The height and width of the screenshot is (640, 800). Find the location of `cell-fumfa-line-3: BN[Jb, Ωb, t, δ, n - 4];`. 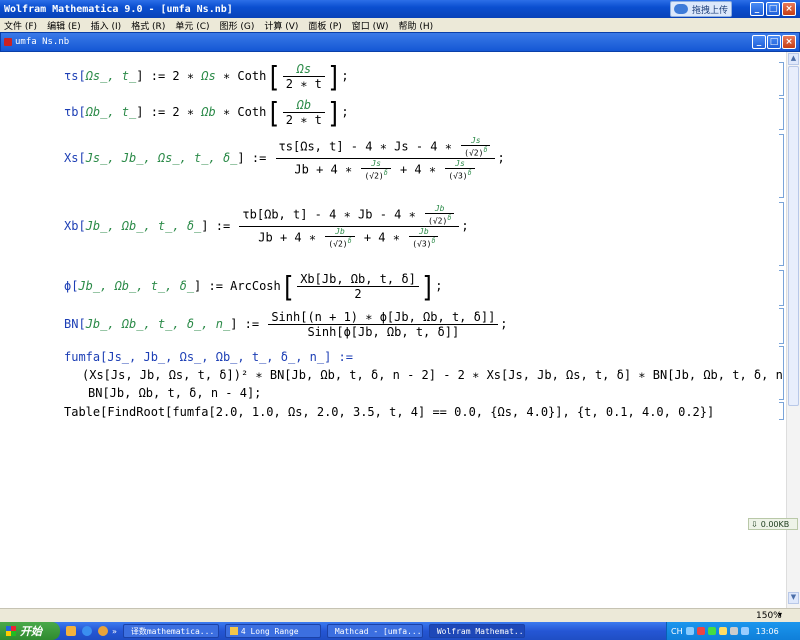

cell-fumfa-line-3: BN[Jb, Ωb, t, δ, n - 4]; is located at coordinates (174, 393).